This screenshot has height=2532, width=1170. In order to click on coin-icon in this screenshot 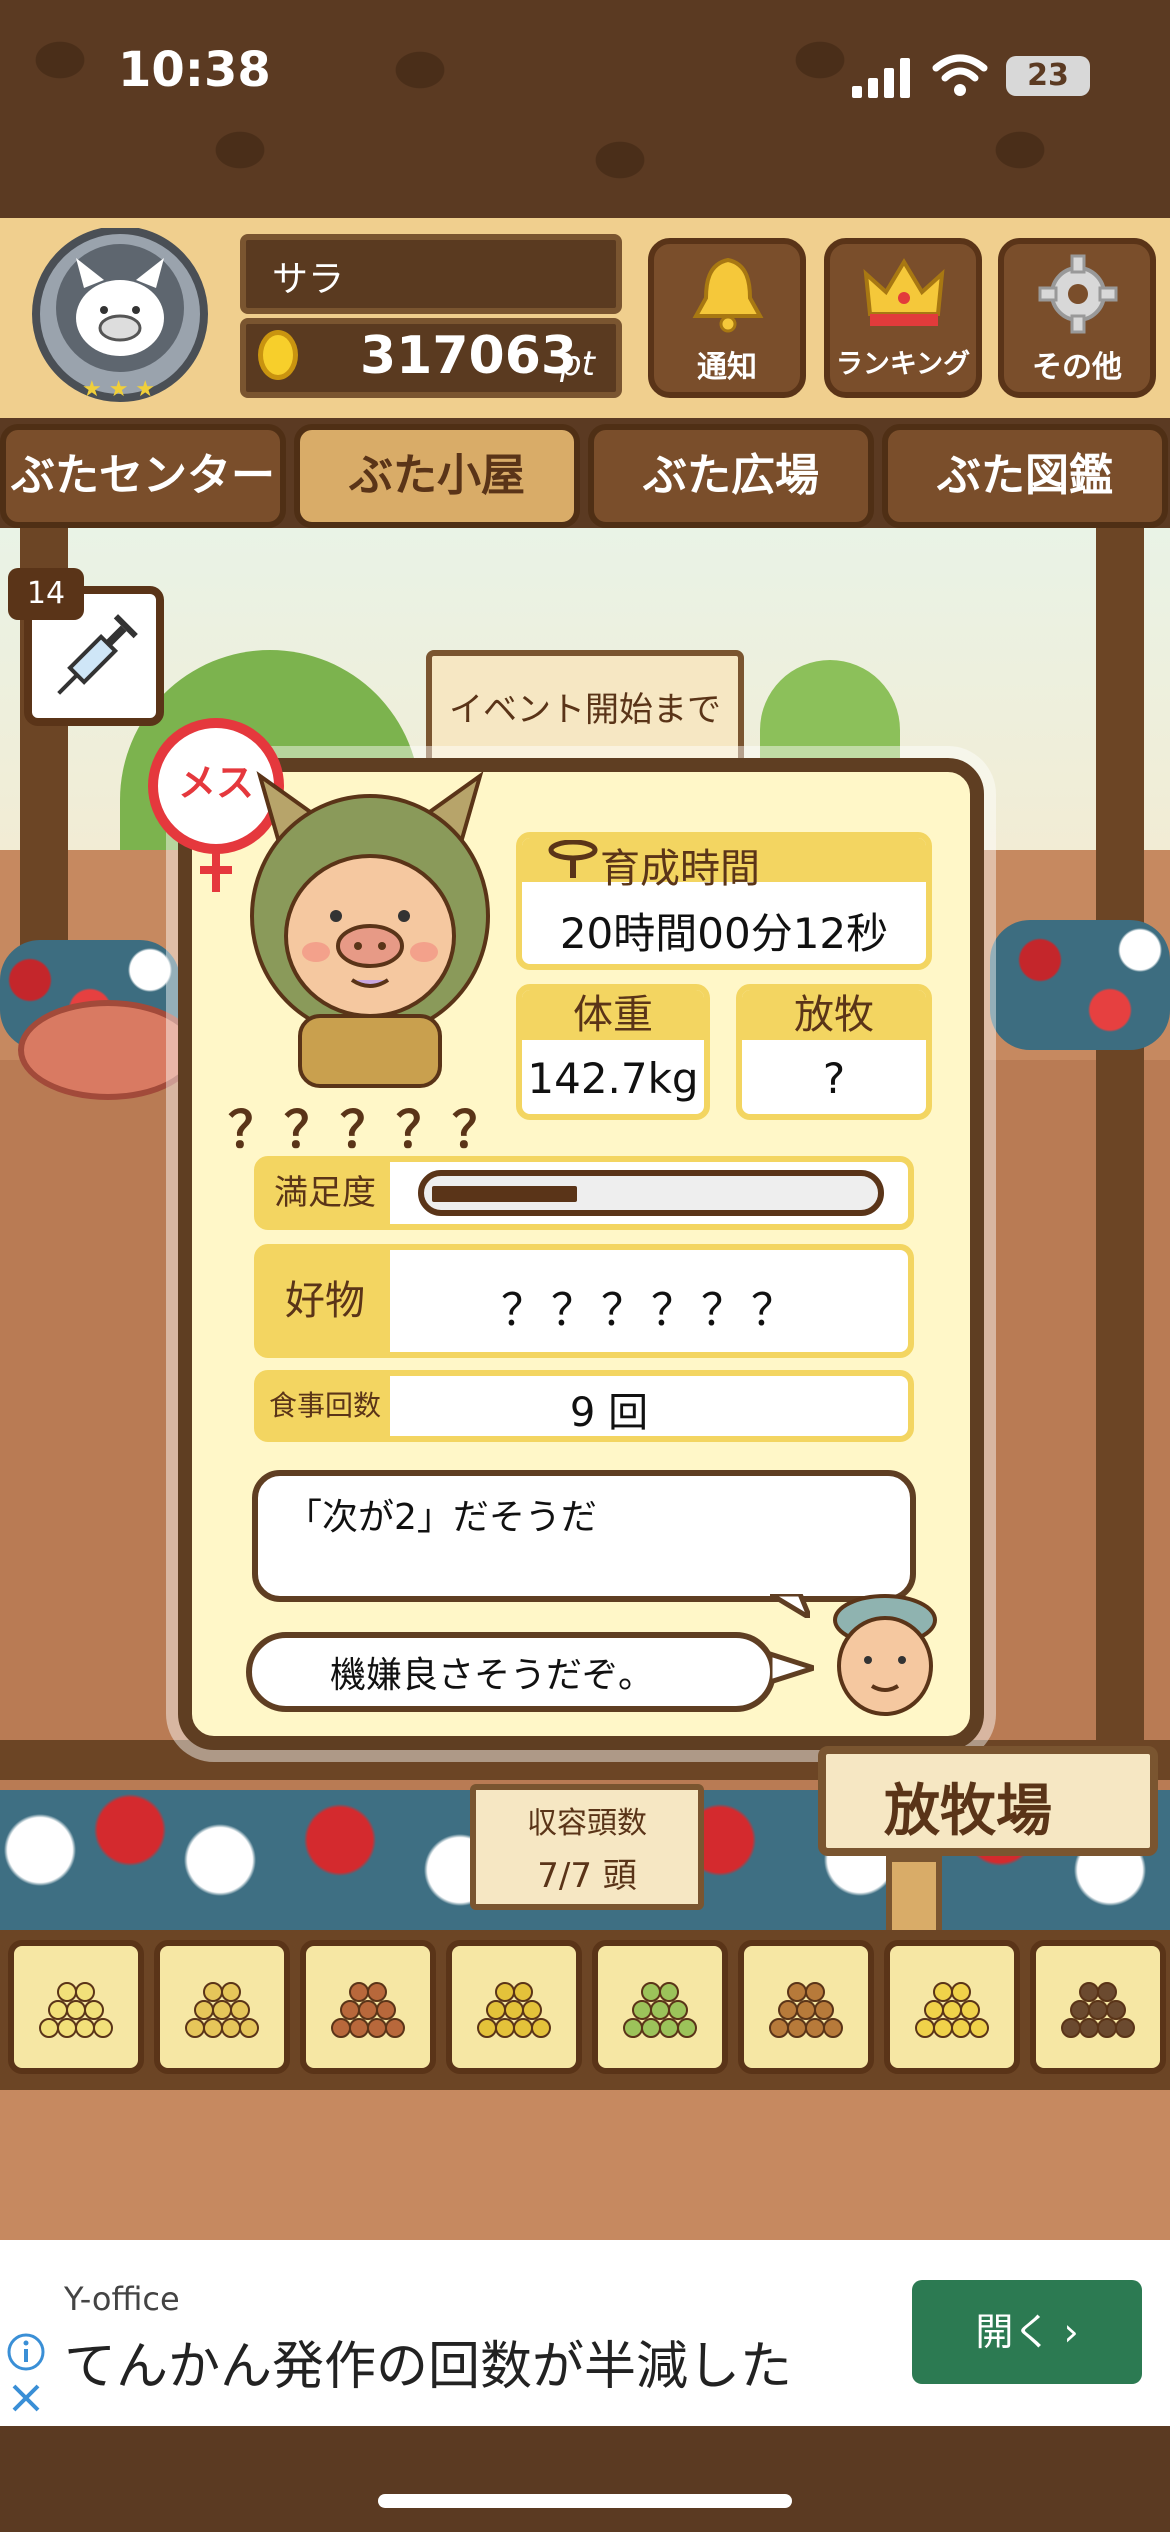, I will do `click(278, 355)`.